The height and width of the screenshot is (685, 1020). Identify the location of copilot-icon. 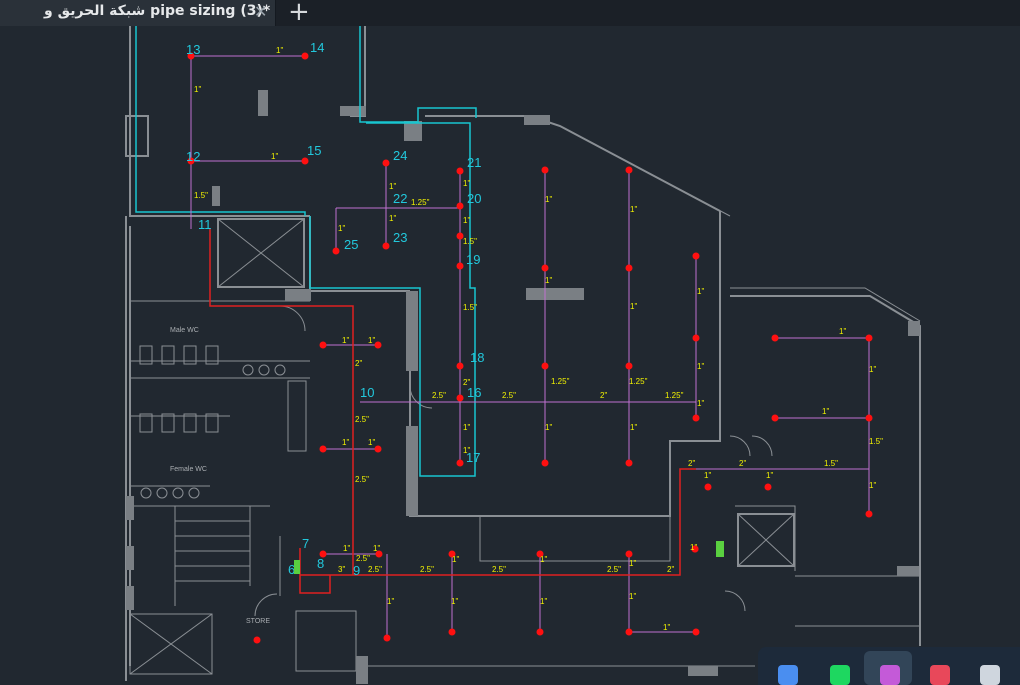
(788, 675).